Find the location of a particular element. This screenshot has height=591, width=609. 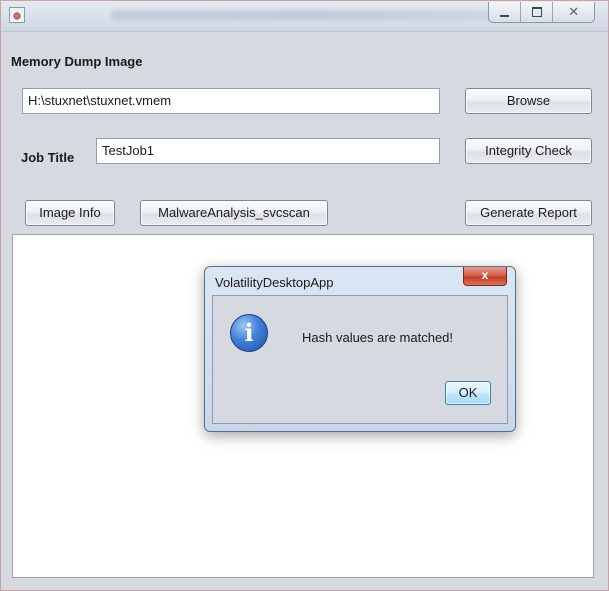

image-info-button: Image Info is located at coordinates (70, 213).